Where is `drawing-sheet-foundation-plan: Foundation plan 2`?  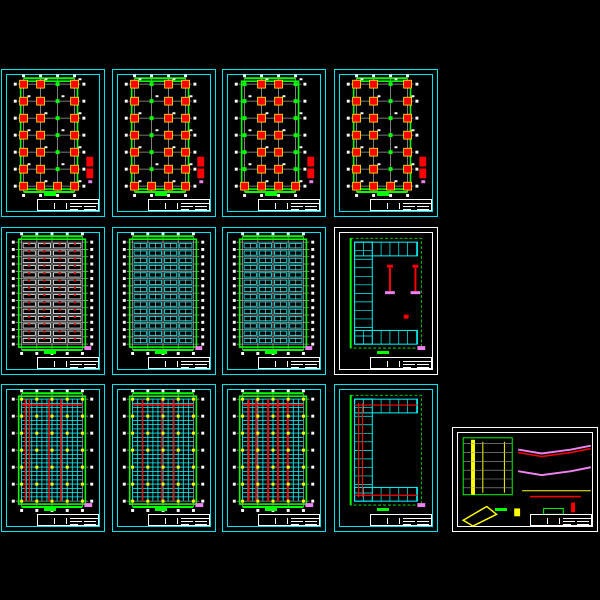 drawing-sheet-foundation-plan: Foundation plan 2 is located at coordinates (164, 143).